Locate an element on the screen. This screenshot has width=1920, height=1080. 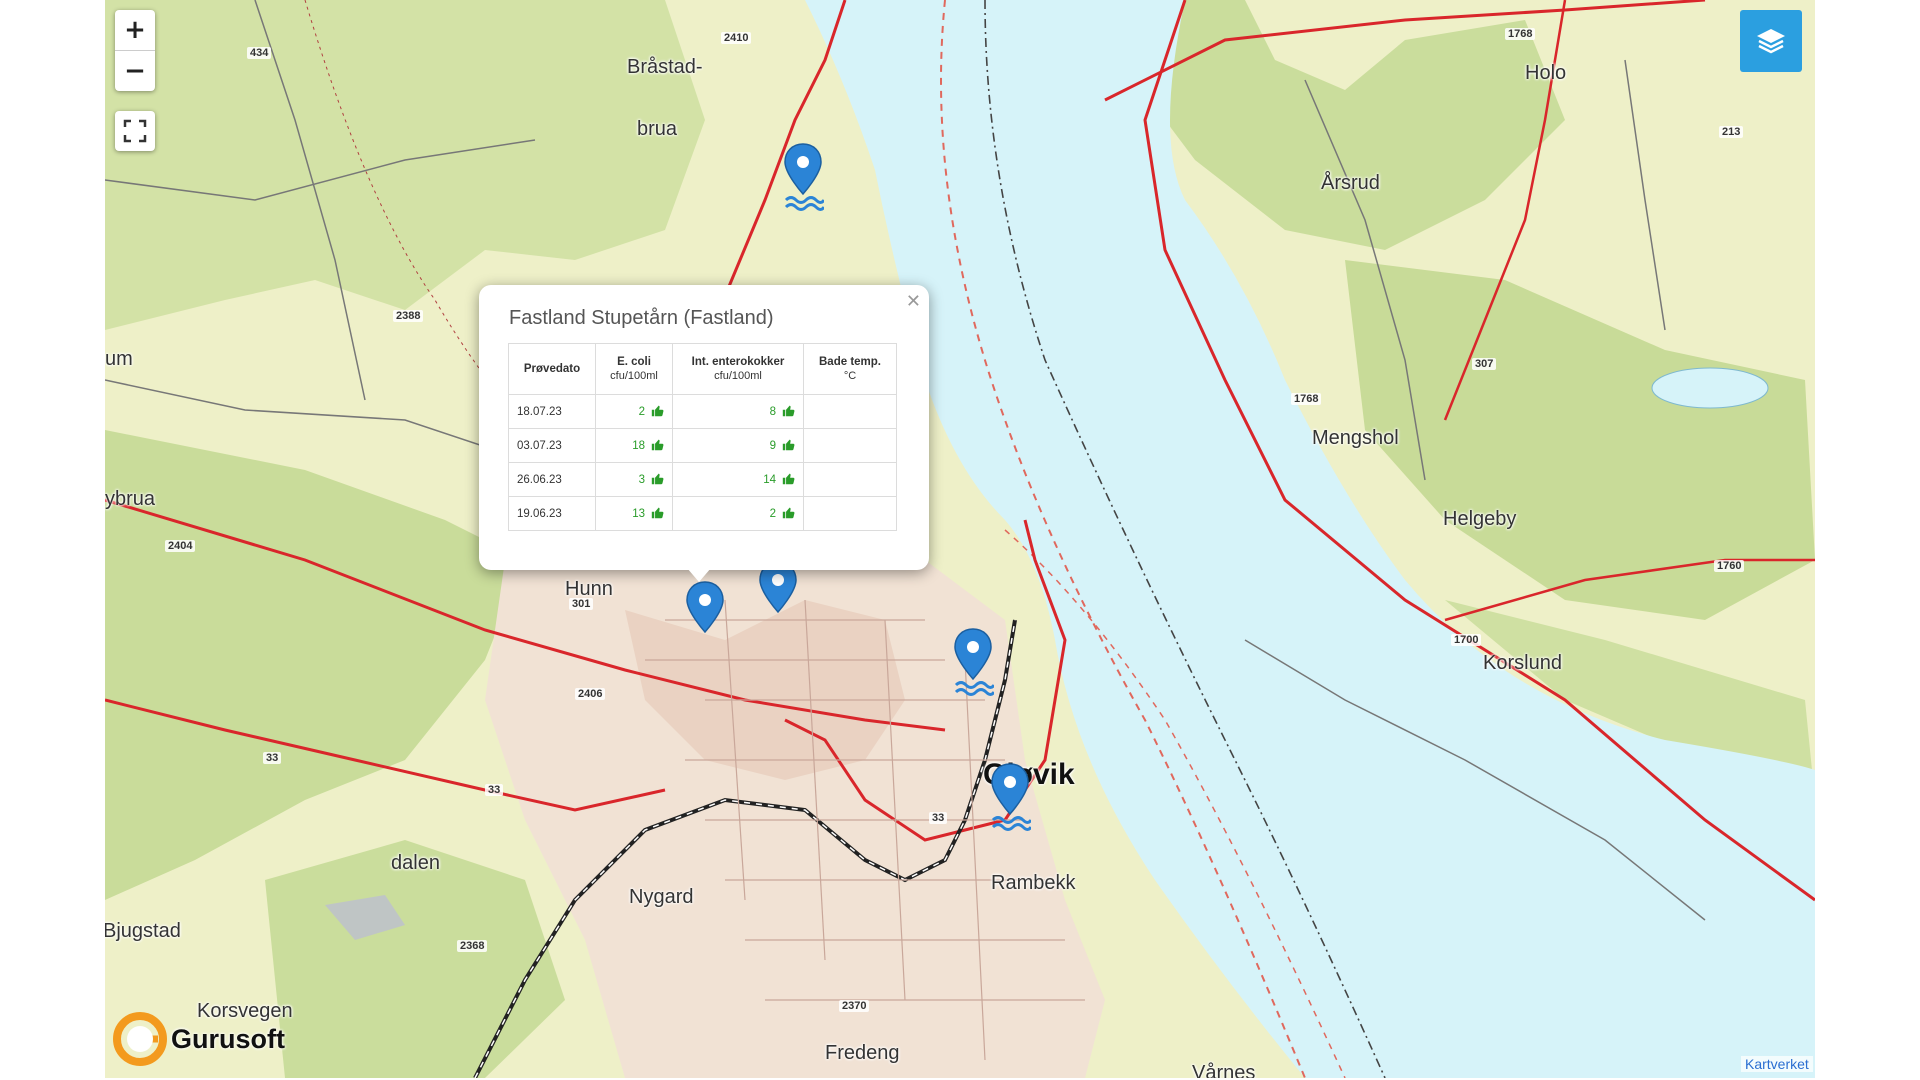
place-label-rambekk: Rambekk is located at coordinates (1033, 883).